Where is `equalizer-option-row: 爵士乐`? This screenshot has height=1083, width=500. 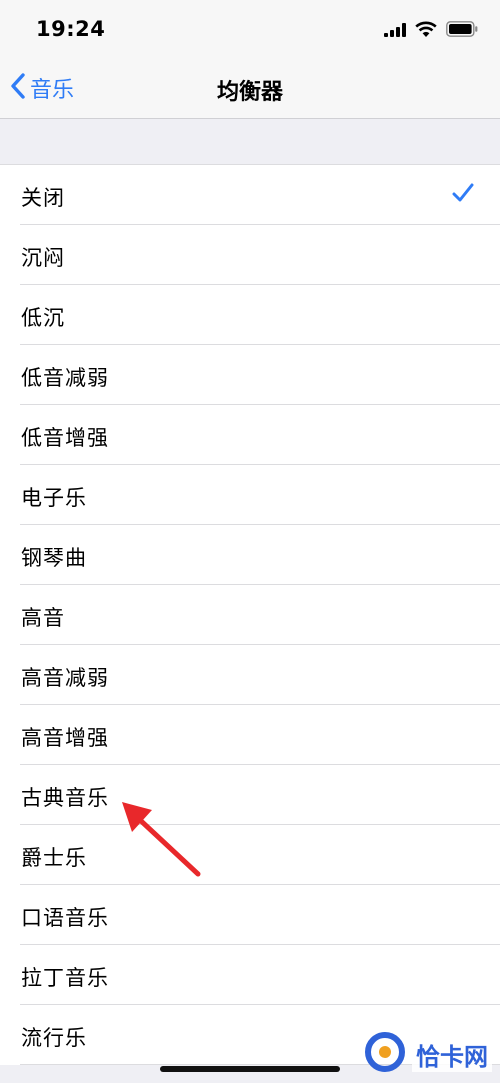
equalizer-option-row: 爵士乐 is located at coordinates (250, 855).